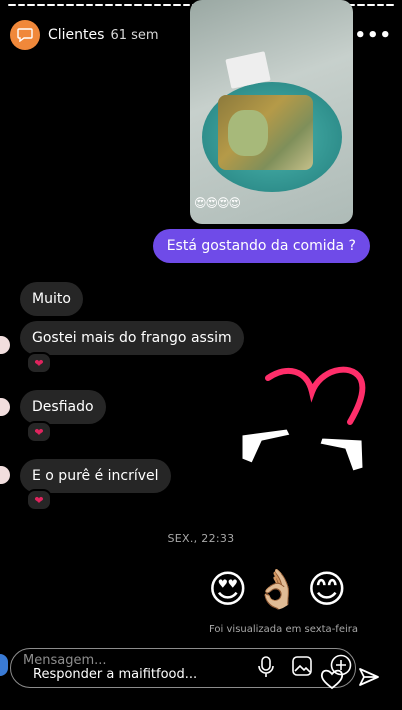  I want to click on heart-eyes-emoji: 😍, so click(228, 589).